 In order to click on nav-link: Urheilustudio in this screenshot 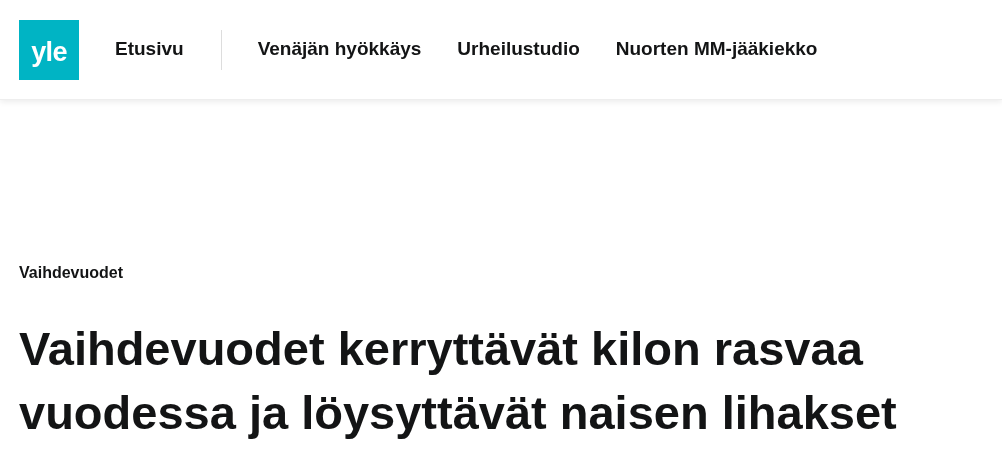, I will do `click(518, 49)`.